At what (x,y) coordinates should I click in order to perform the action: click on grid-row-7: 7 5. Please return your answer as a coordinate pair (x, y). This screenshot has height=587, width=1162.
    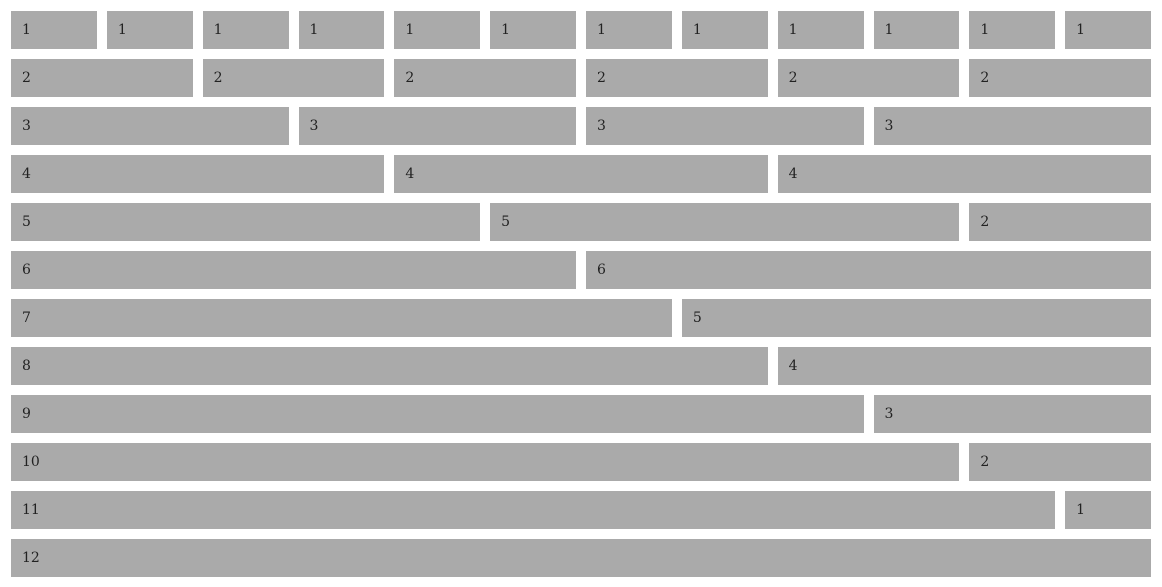
    Looking at the image, I should click on (581, 318).